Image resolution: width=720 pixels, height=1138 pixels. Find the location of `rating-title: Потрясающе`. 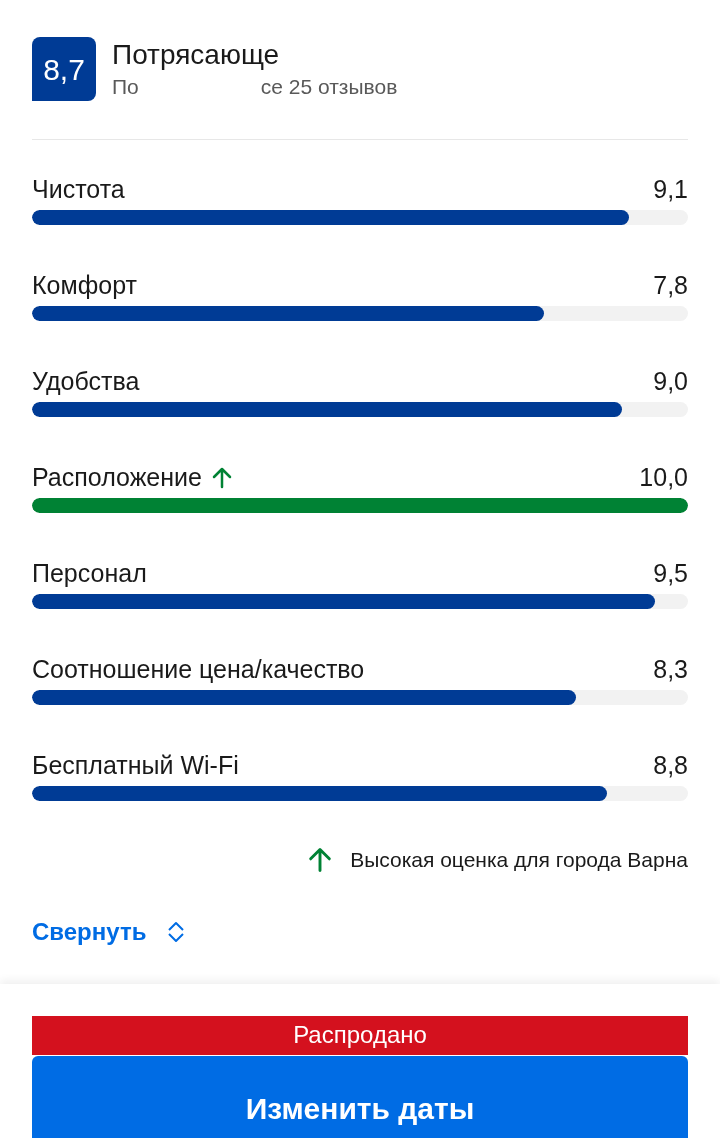

rating-title: Потрясающе is located at coordinates (196, 55).